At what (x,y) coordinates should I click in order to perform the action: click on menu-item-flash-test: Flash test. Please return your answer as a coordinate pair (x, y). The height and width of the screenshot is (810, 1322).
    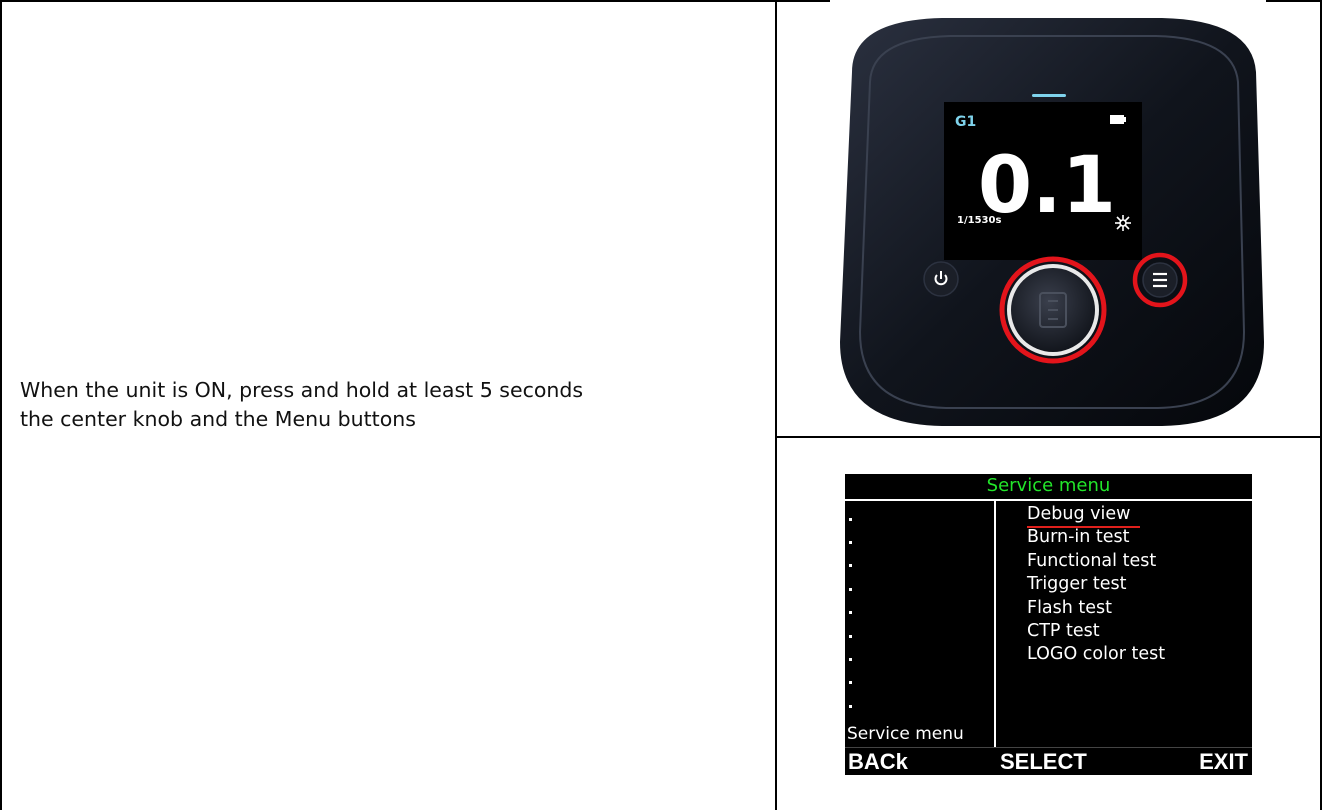
    Looking at the image, I should click on (1096, 608).